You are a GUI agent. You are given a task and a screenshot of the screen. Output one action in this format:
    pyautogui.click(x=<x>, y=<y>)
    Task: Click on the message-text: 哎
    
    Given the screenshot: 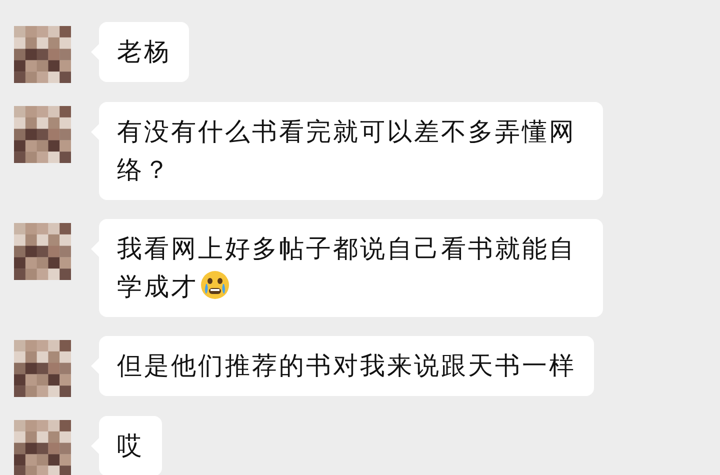 What is the action you would take?
    pyautogui.click(x=130, y=445)
    